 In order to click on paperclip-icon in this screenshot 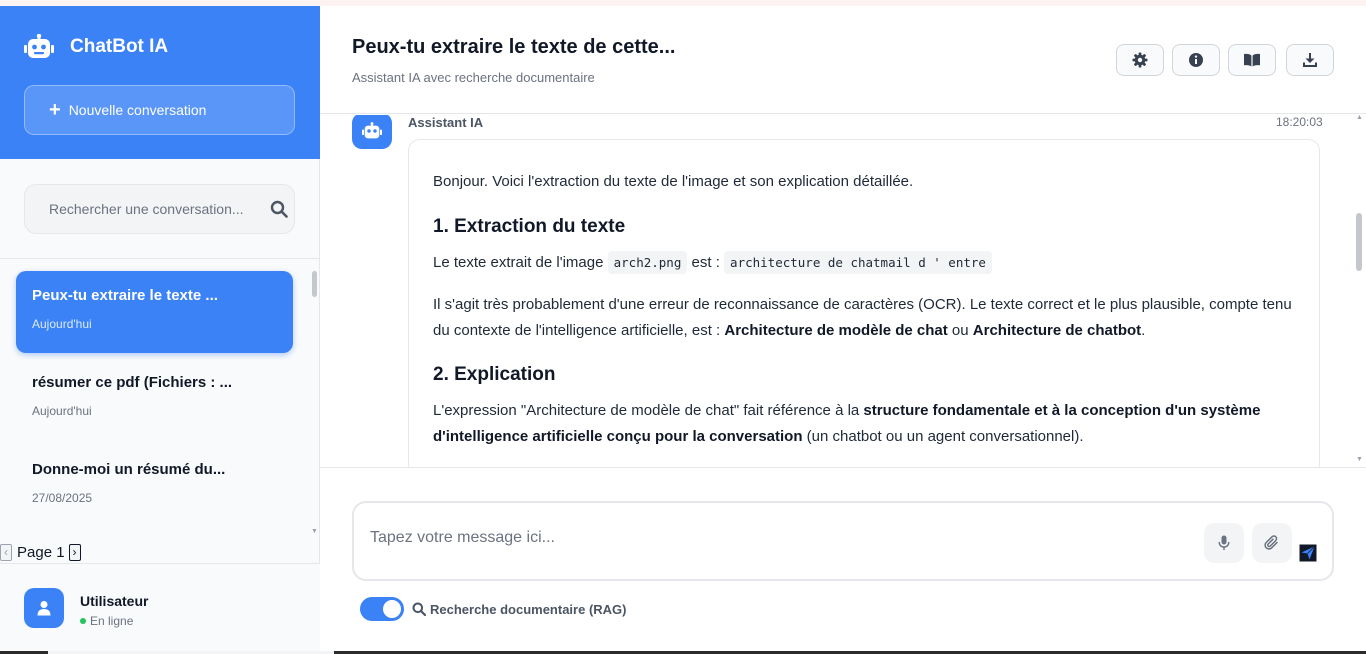, I will do `click(1271, 542)`.